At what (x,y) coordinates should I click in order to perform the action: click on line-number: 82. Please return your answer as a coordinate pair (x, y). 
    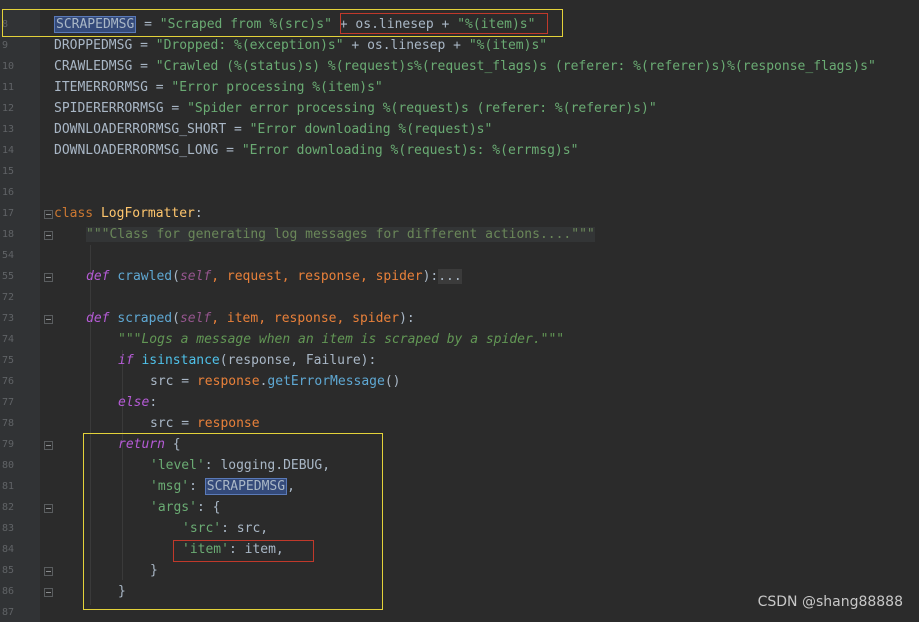
    Looking at the image, I should click on (8, 507).